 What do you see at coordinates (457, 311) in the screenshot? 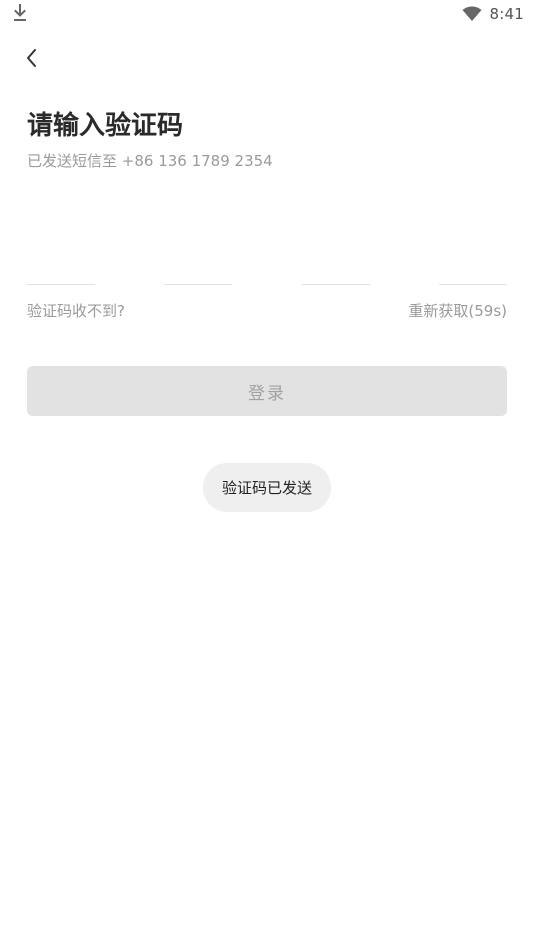
I see `resend-code-link: 重新获取(59s)` at bounding box center [457, 311].